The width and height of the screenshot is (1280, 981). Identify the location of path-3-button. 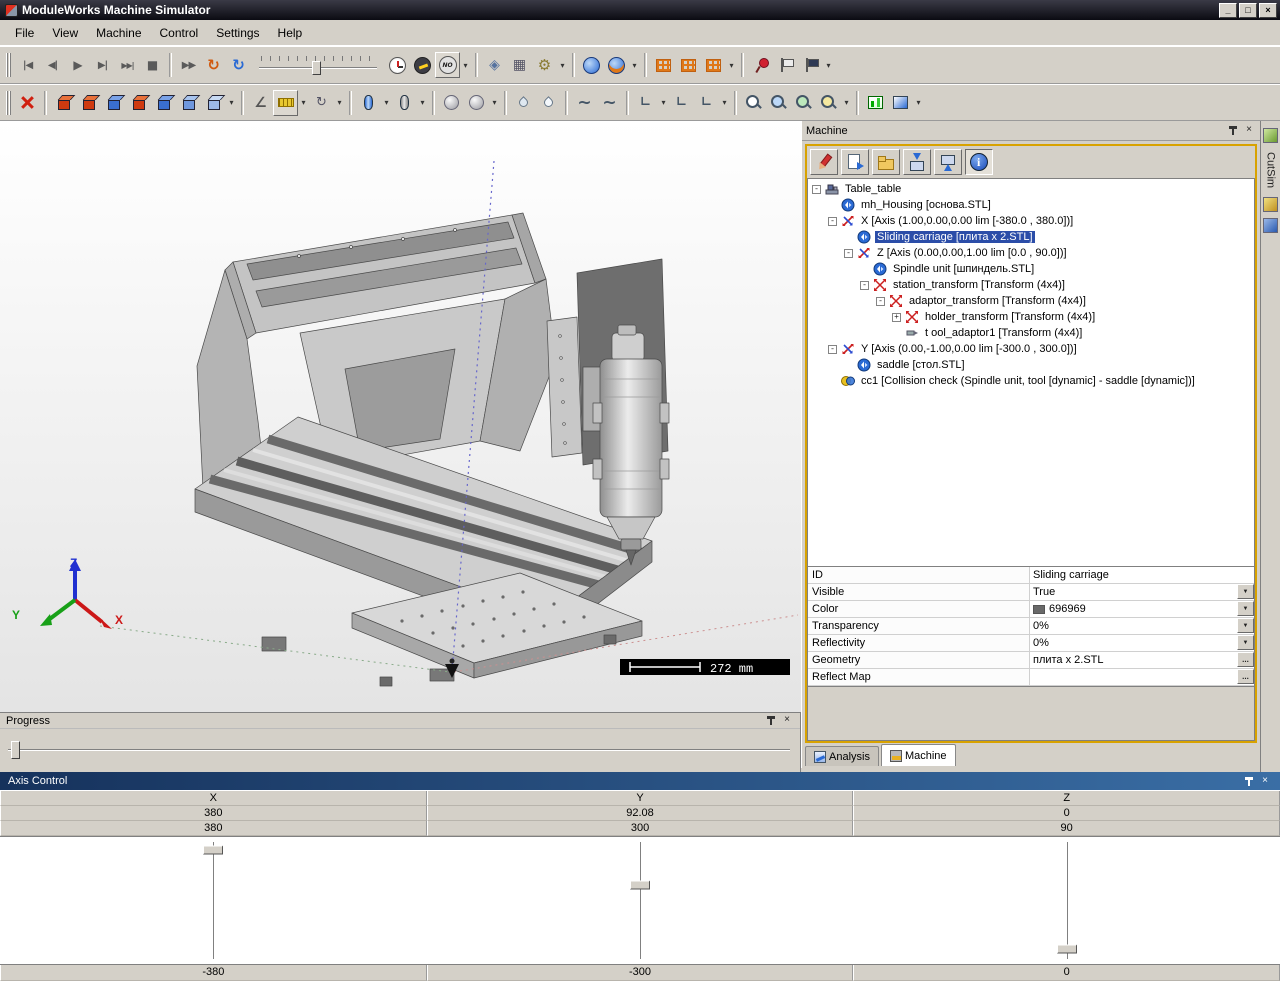
(706, 103).